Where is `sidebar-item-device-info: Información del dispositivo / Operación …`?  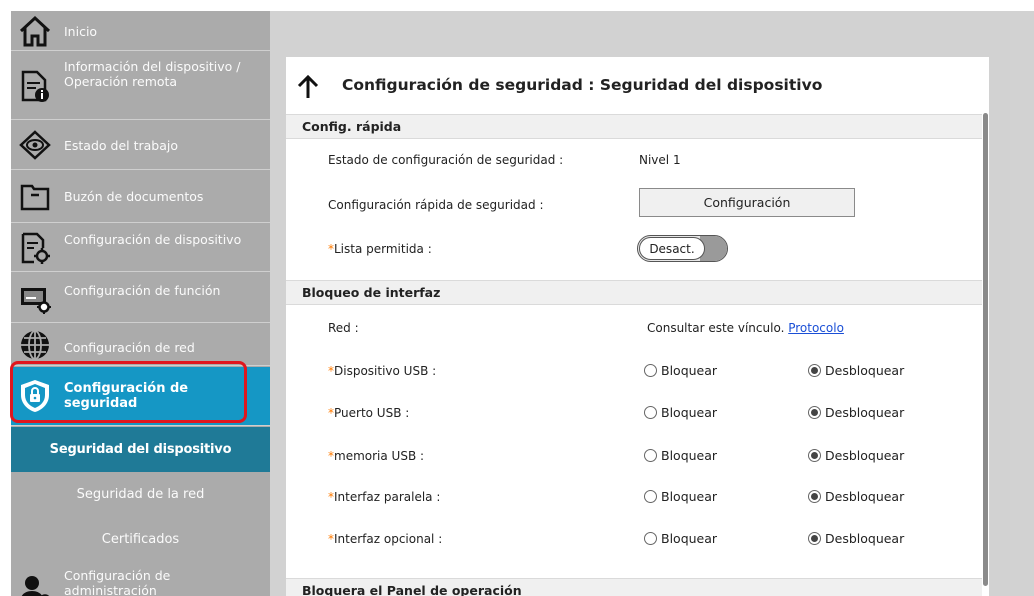
sidebar-item-device-info: Información del dispositivo / Operación … is located at coordinates (140, 86).